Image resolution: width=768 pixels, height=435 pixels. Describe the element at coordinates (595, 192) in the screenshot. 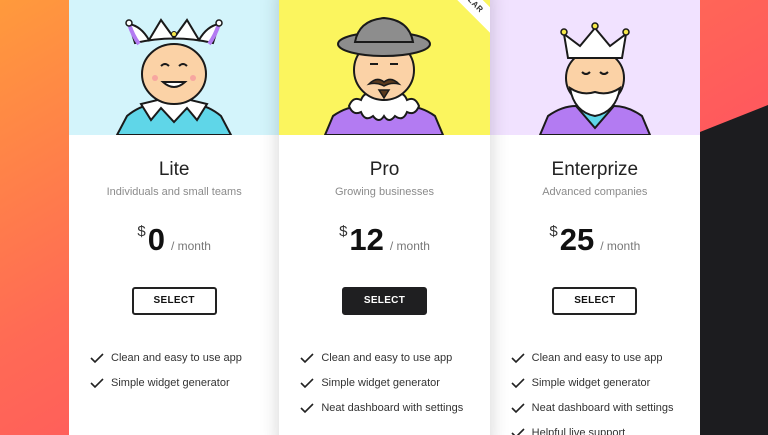

I see `plan-description: Advanced companies` at that location.